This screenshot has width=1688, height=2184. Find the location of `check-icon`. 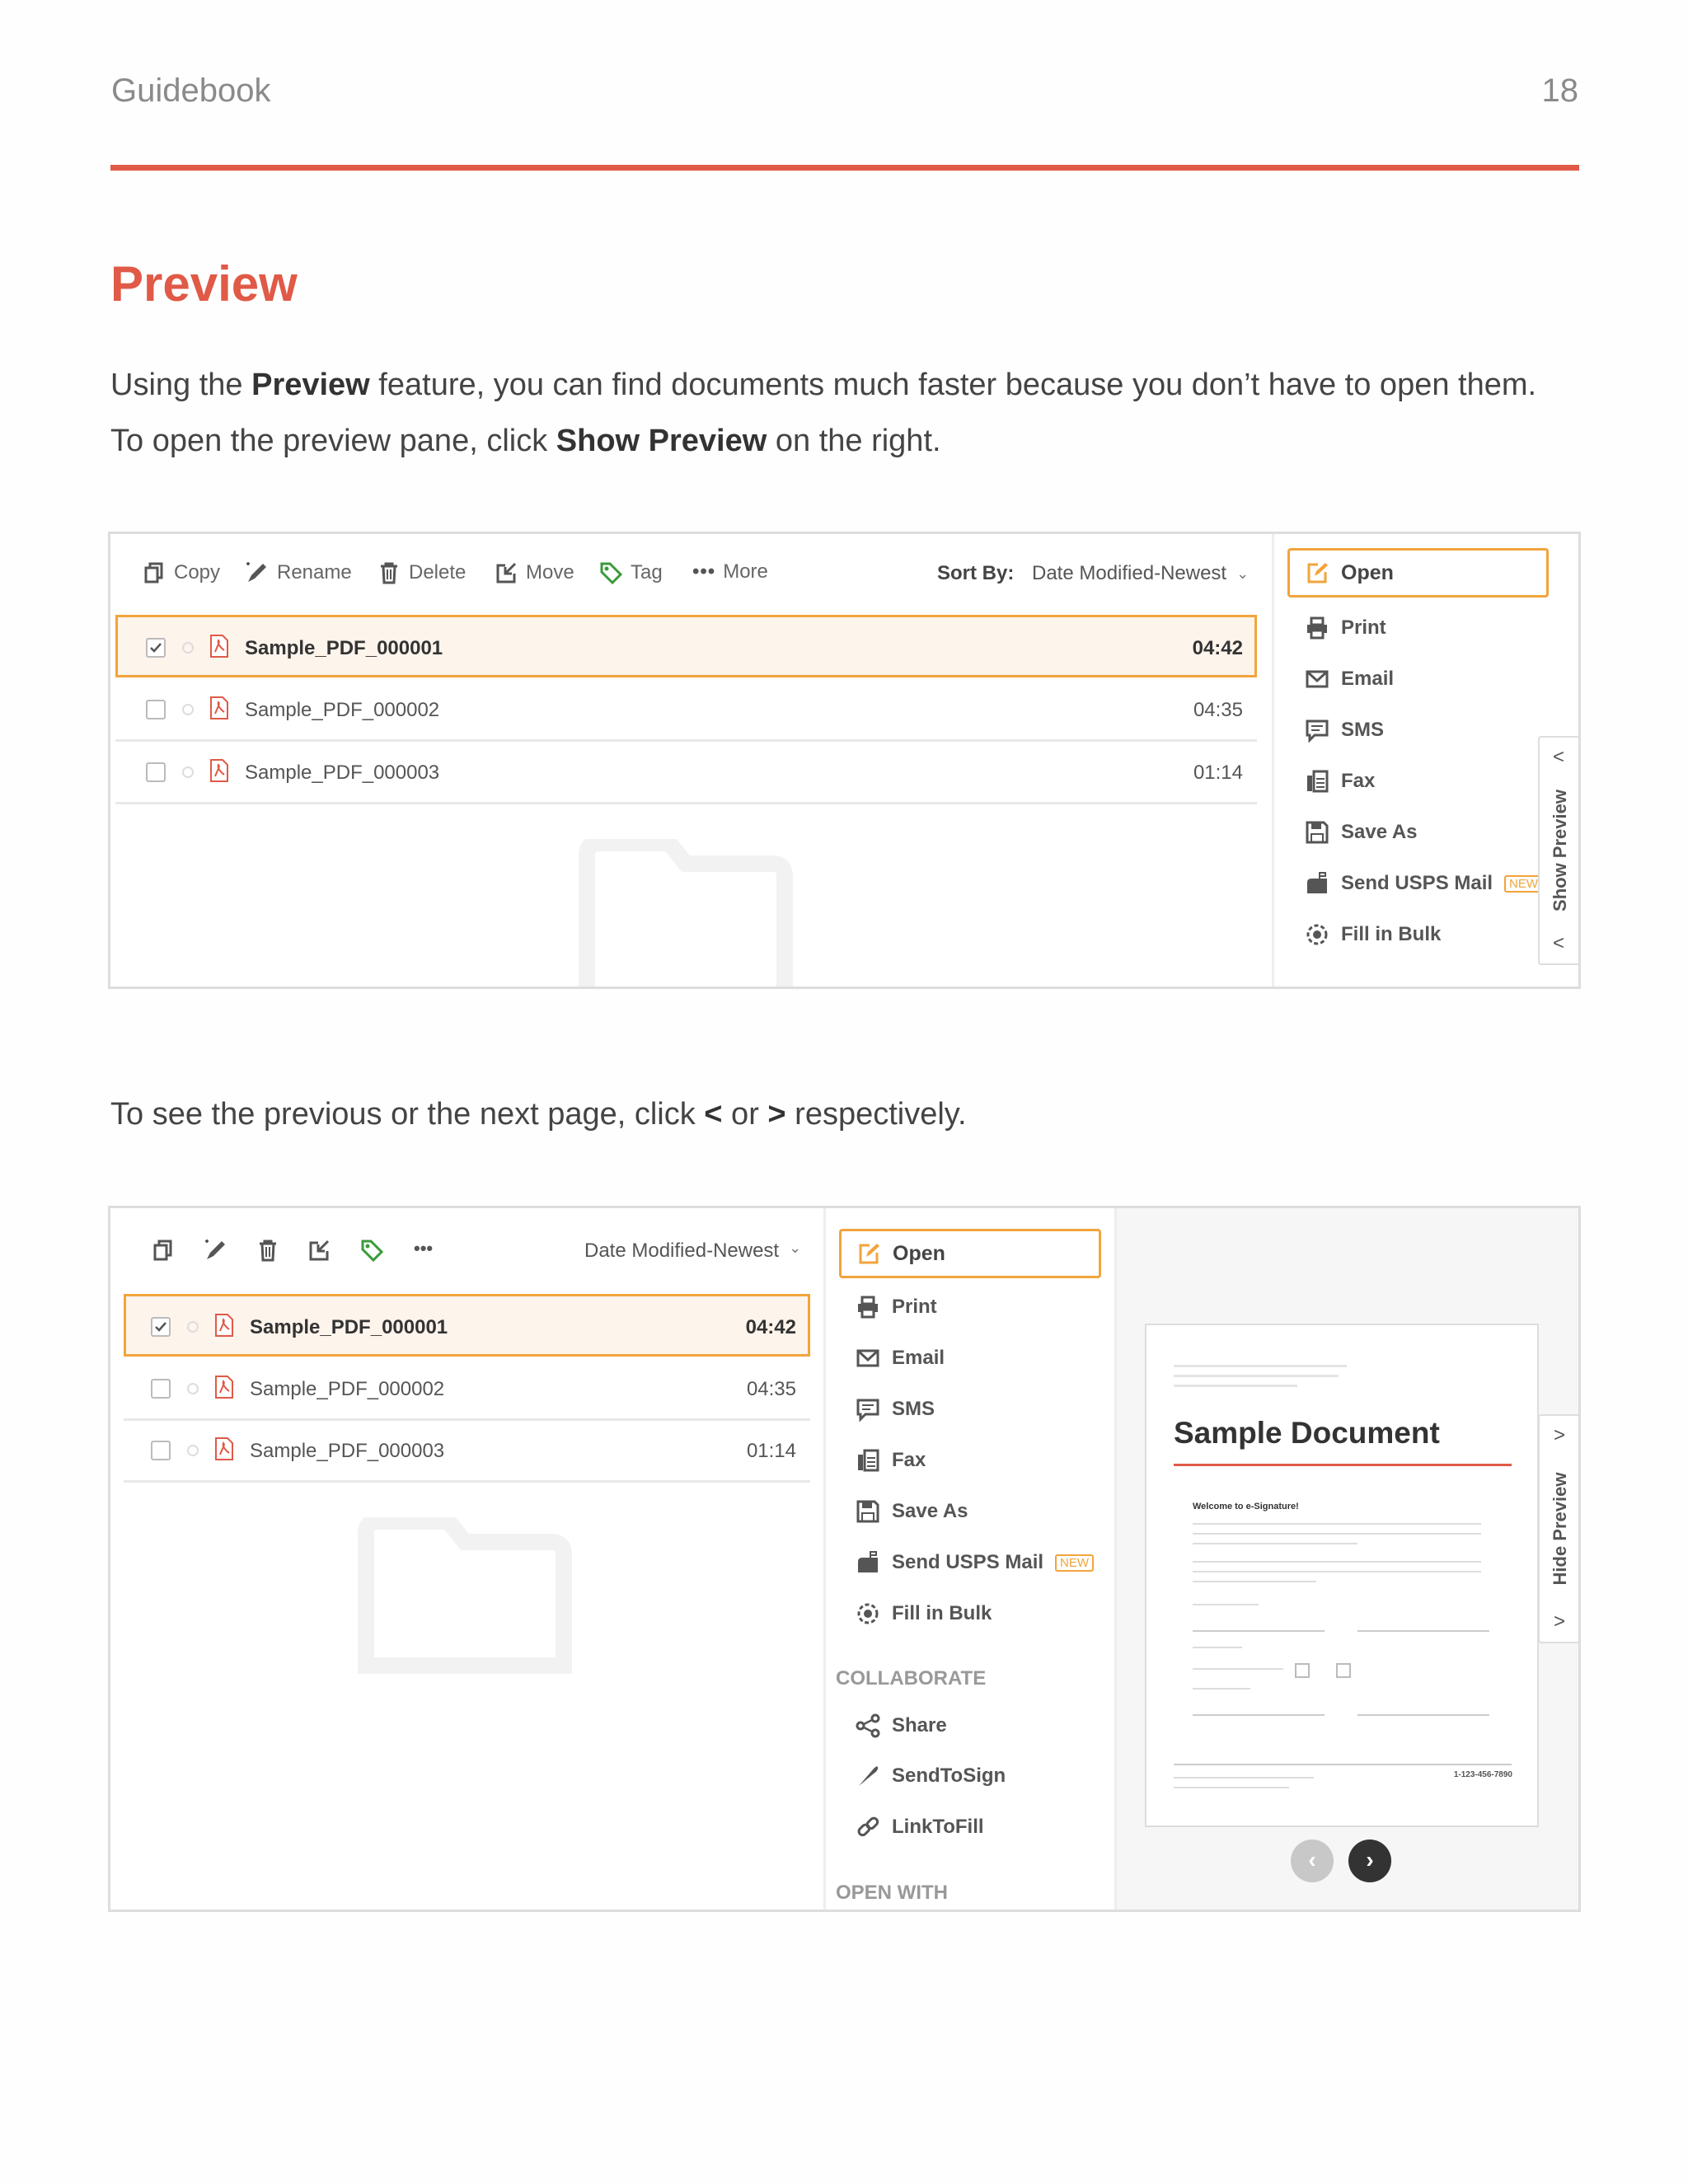

check-icon is located at coordinates (156, 648).